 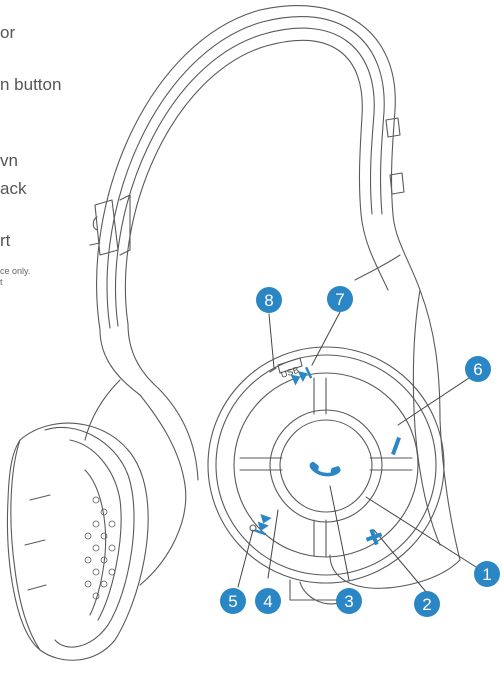 I want to click on phone-icon, so click(x=325, y=469).